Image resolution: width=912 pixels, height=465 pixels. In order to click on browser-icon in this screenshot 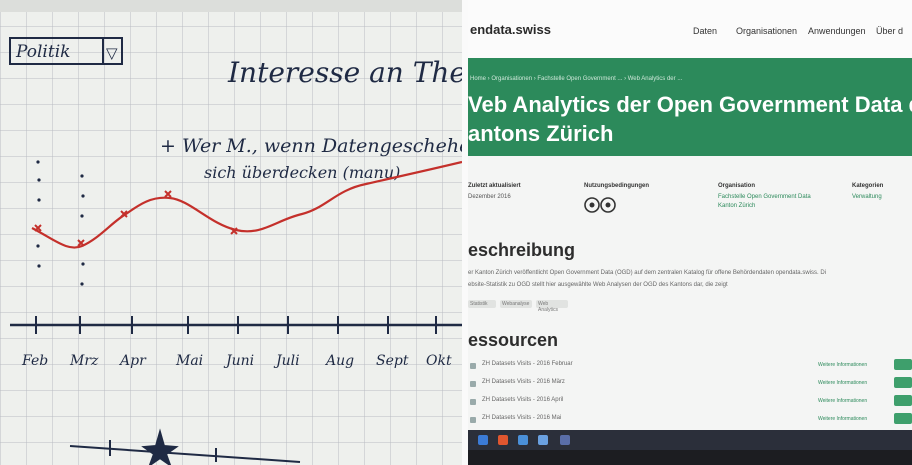, I will do `click(503, 440)`.